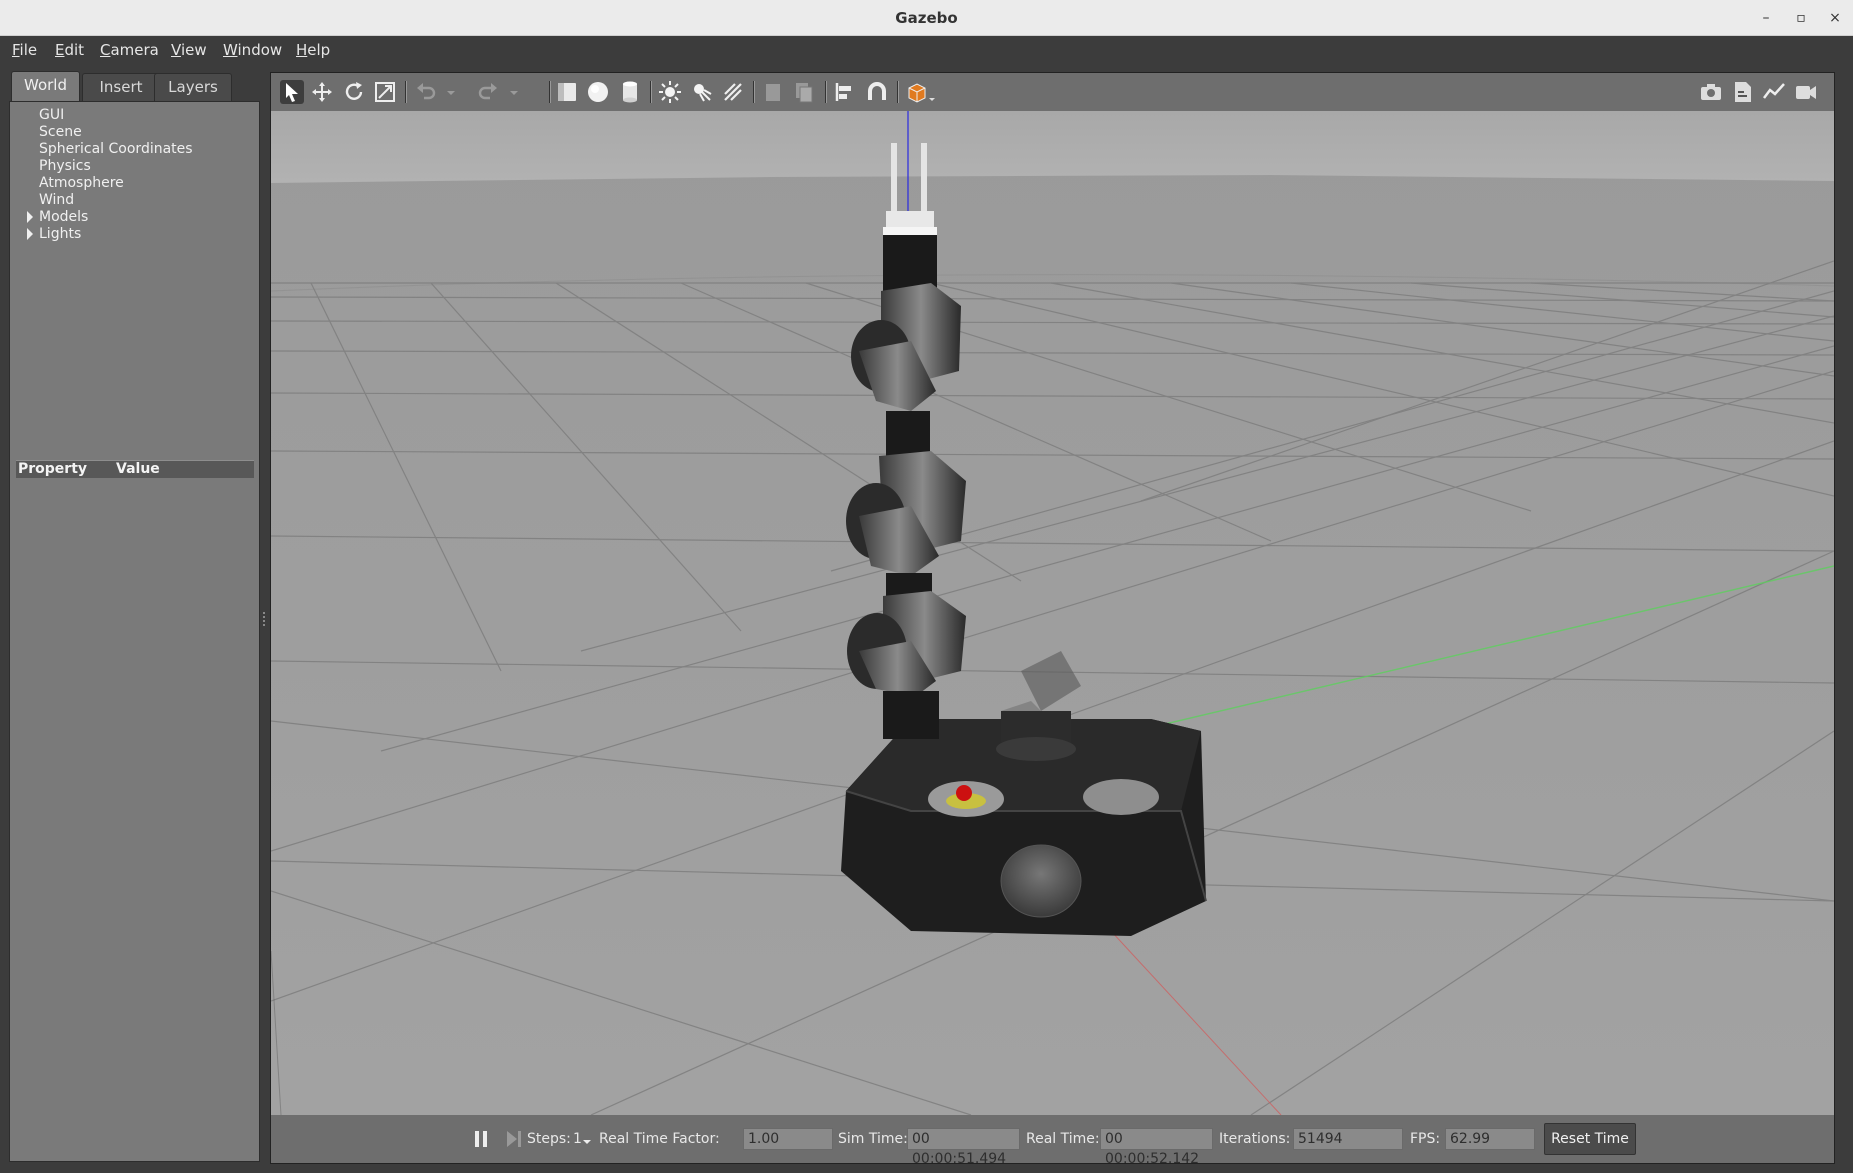 The image size is (1853, 1173). I want to click on cylinder-icon, so click(630, 92).